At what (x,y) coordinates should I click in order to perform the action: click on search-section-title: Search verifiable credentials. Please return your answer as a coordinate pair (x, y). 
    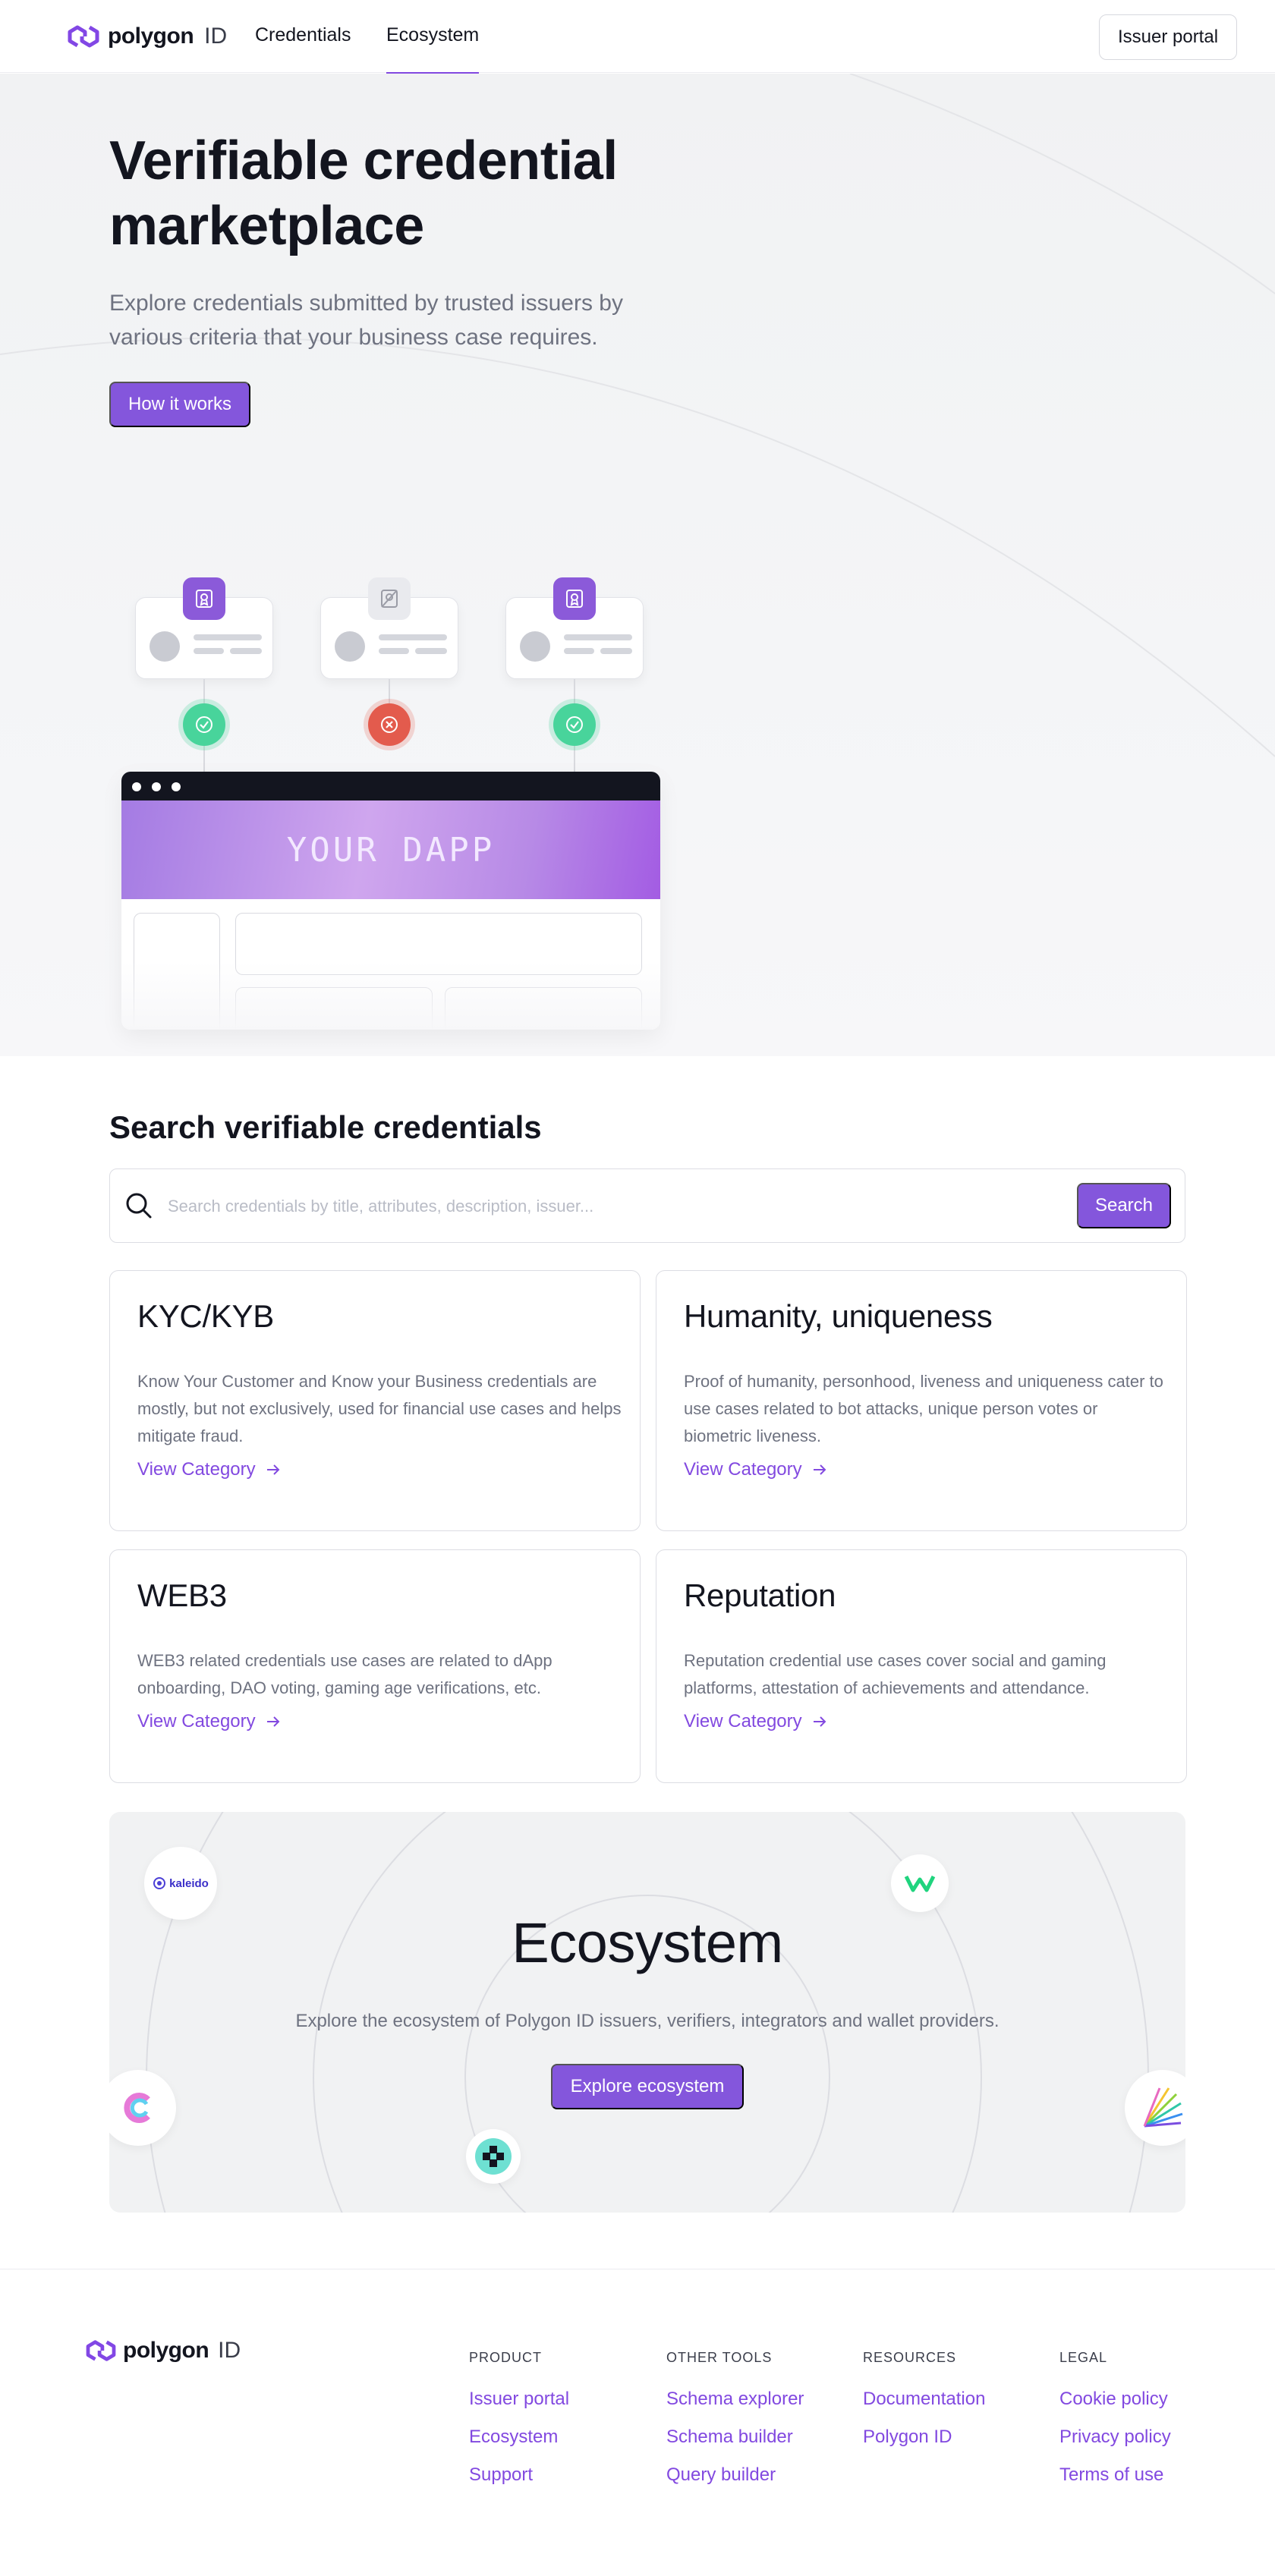
    Looking at the image, I should click on (325, 1127).